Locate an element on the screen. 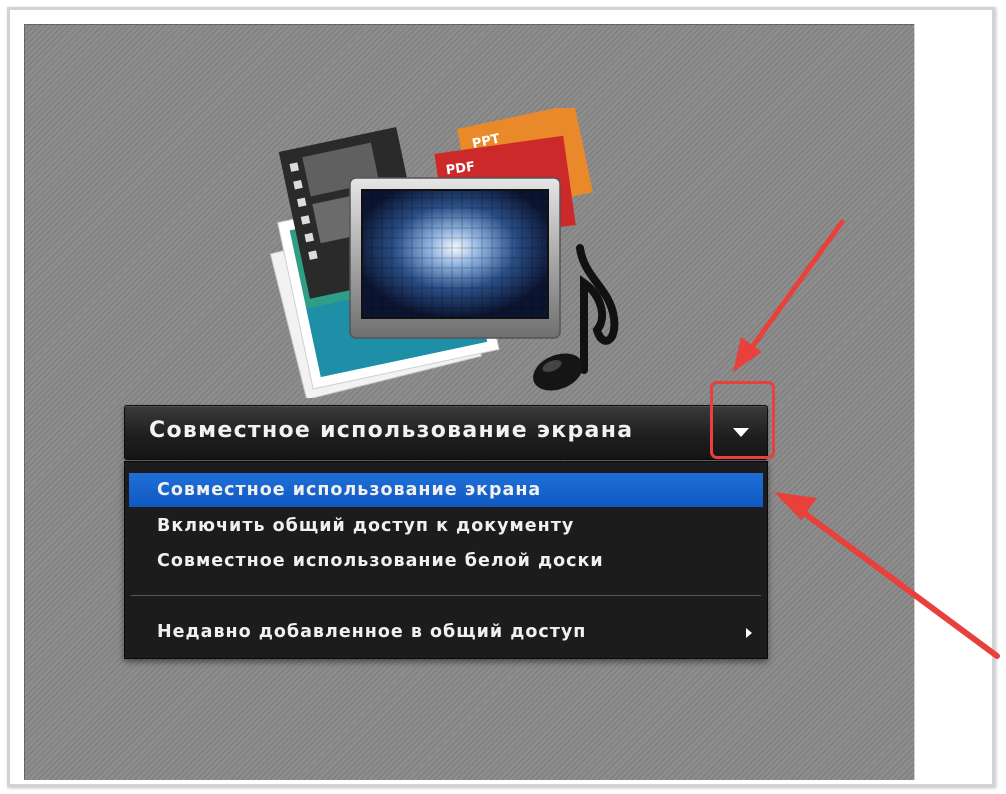 The image size is (1006, 794). menu-item-share-document: Включить общий доступ к документу is located at coordinates (446, 526).